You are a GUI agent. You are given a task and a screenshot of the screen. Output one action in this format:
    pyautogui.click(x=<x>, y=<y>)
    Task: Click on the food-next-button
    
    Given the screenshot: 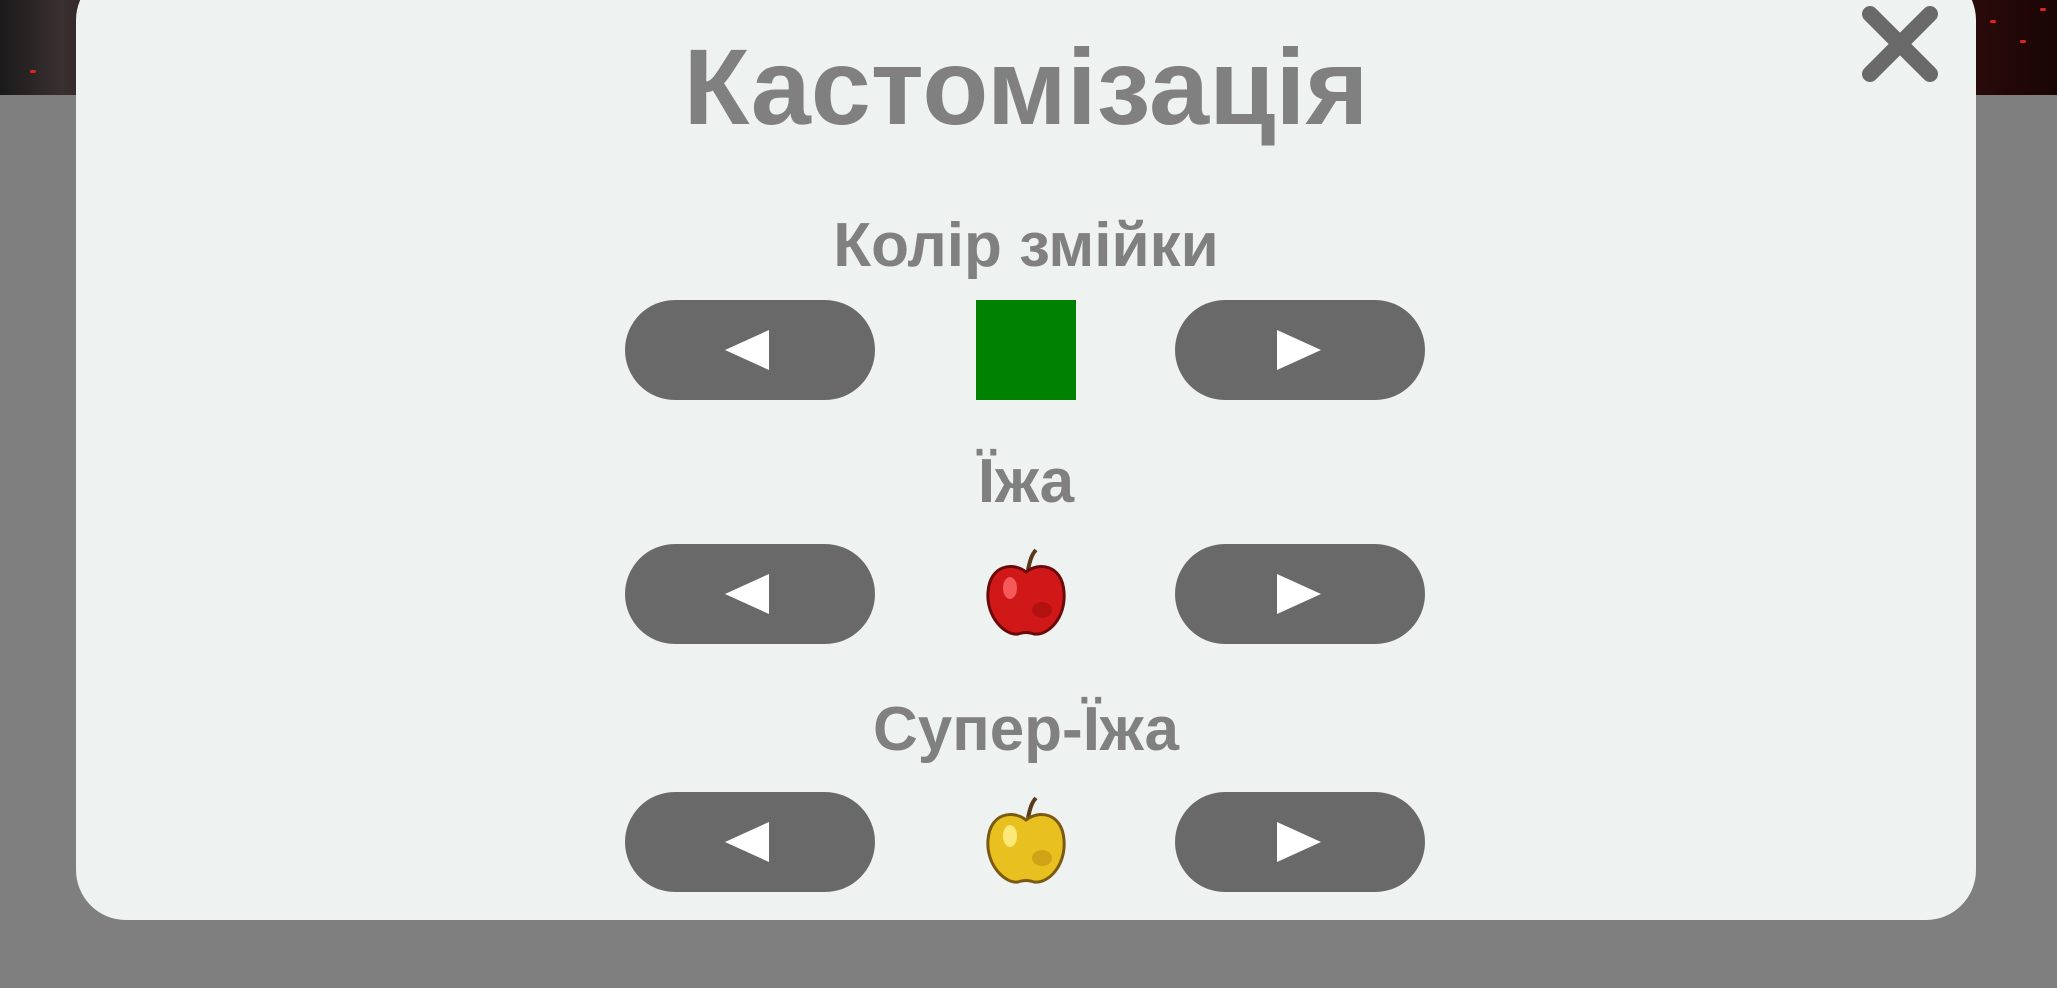 What is the action you would take?
    pyautogui.click(x=1300, y=594)
    